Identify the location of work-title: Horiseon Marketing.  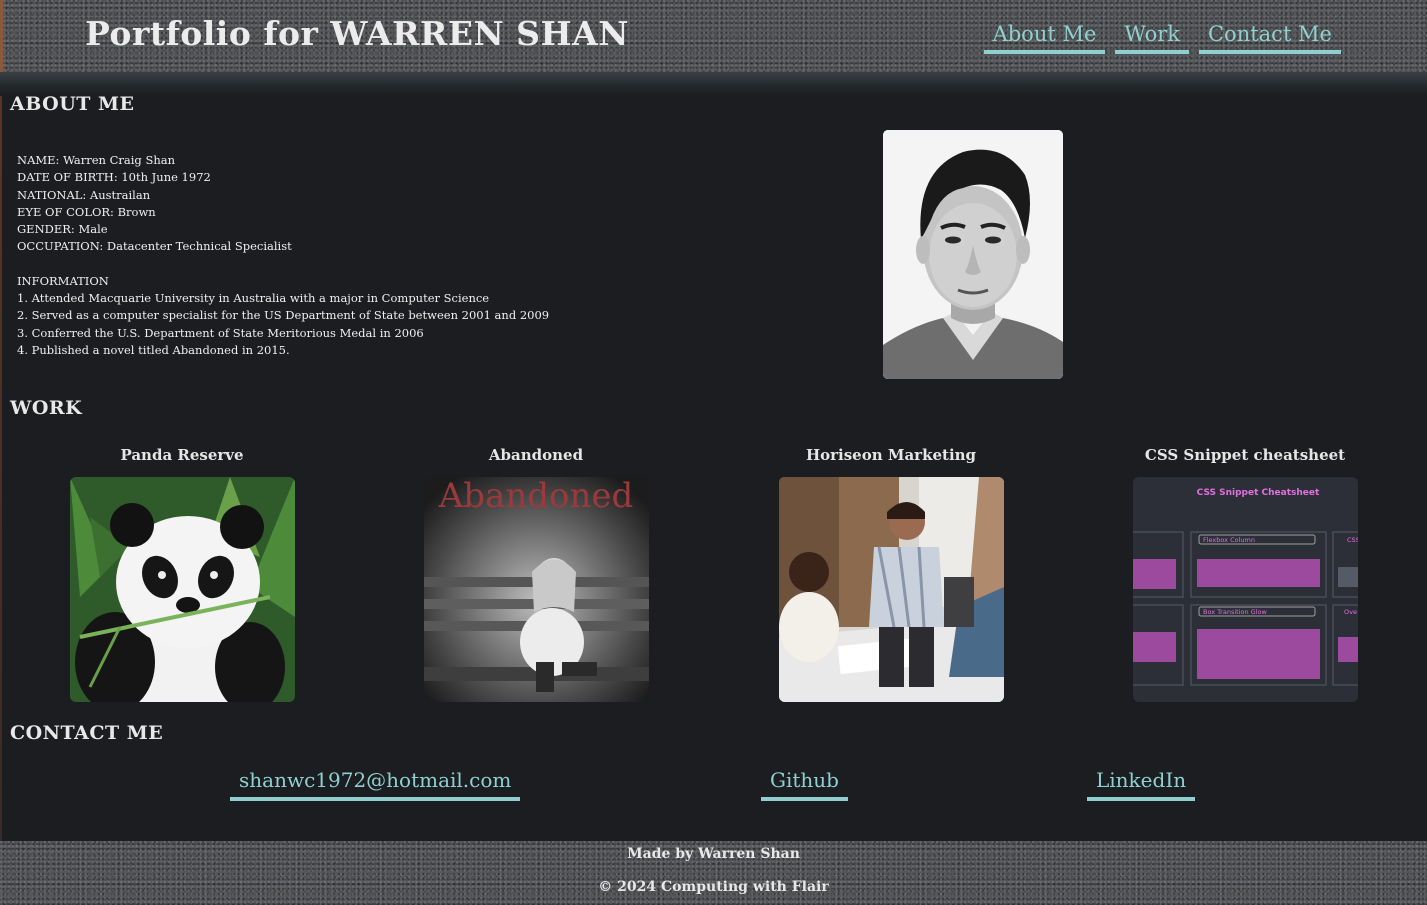
(891, 455).